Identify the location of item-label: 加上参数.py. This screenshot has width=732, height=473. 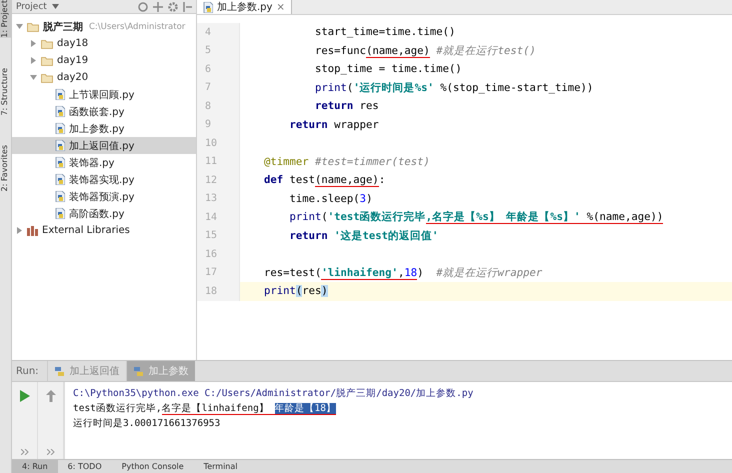
(96, 129).